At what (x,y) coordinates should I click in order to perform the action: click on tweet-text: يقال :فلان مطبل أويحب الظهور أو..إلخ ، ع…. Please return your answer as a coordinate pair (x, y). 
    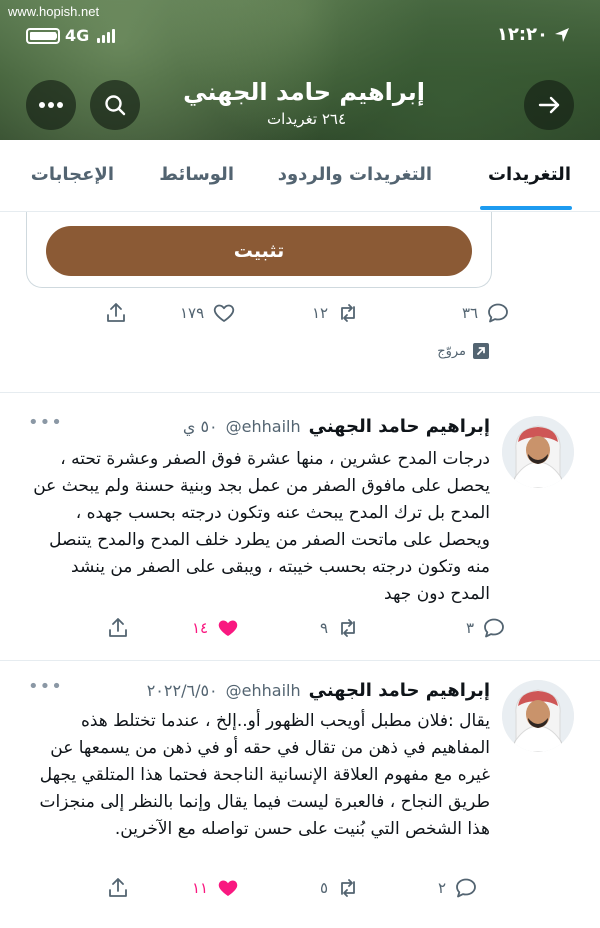
    Looking at the image, I should click on (264, 775).